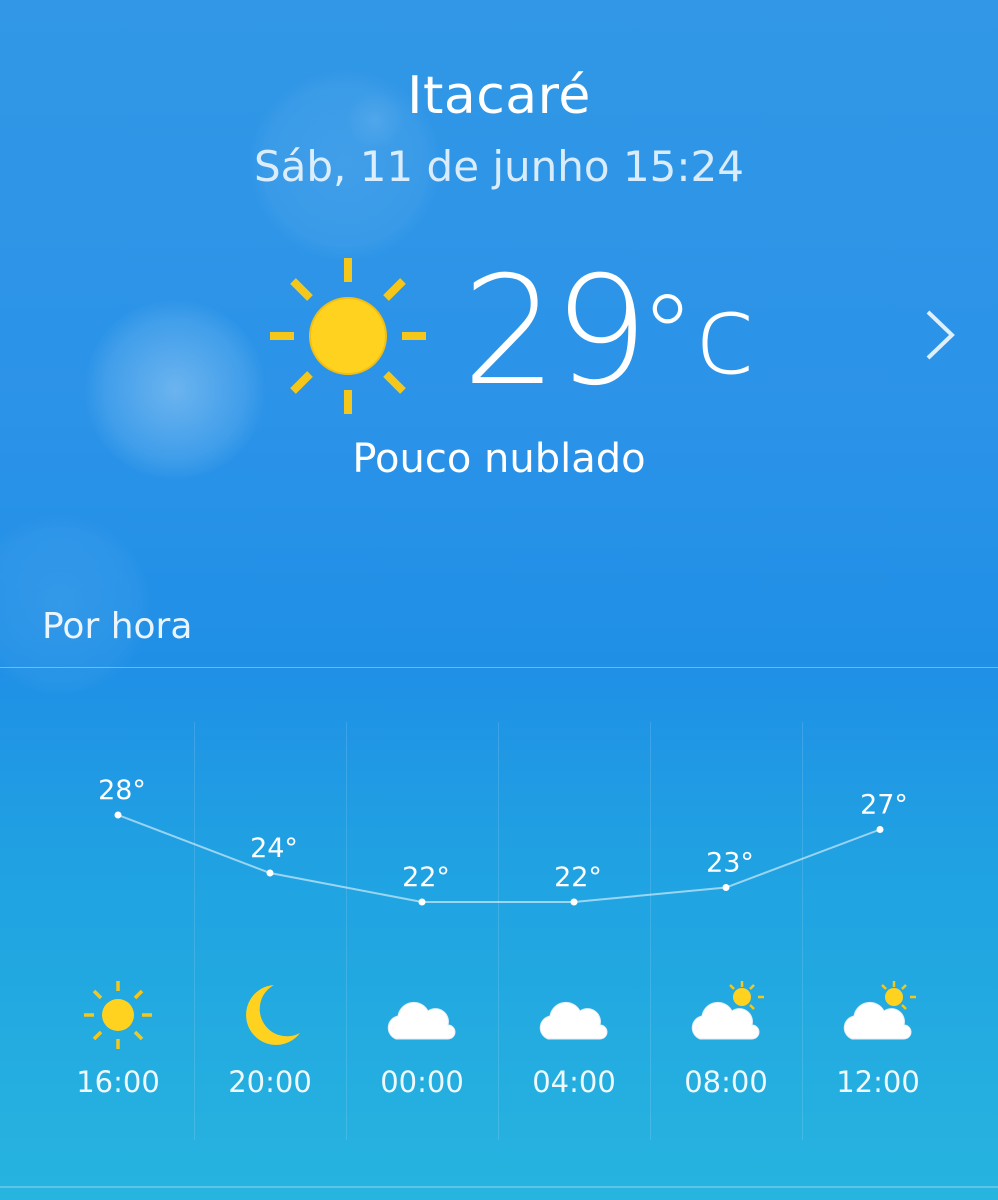 The image size is (998, 1200). What do you see at coordinates (499, 858) in the screenshot?
I see `temperature-line` at bounding box center [499, 858].